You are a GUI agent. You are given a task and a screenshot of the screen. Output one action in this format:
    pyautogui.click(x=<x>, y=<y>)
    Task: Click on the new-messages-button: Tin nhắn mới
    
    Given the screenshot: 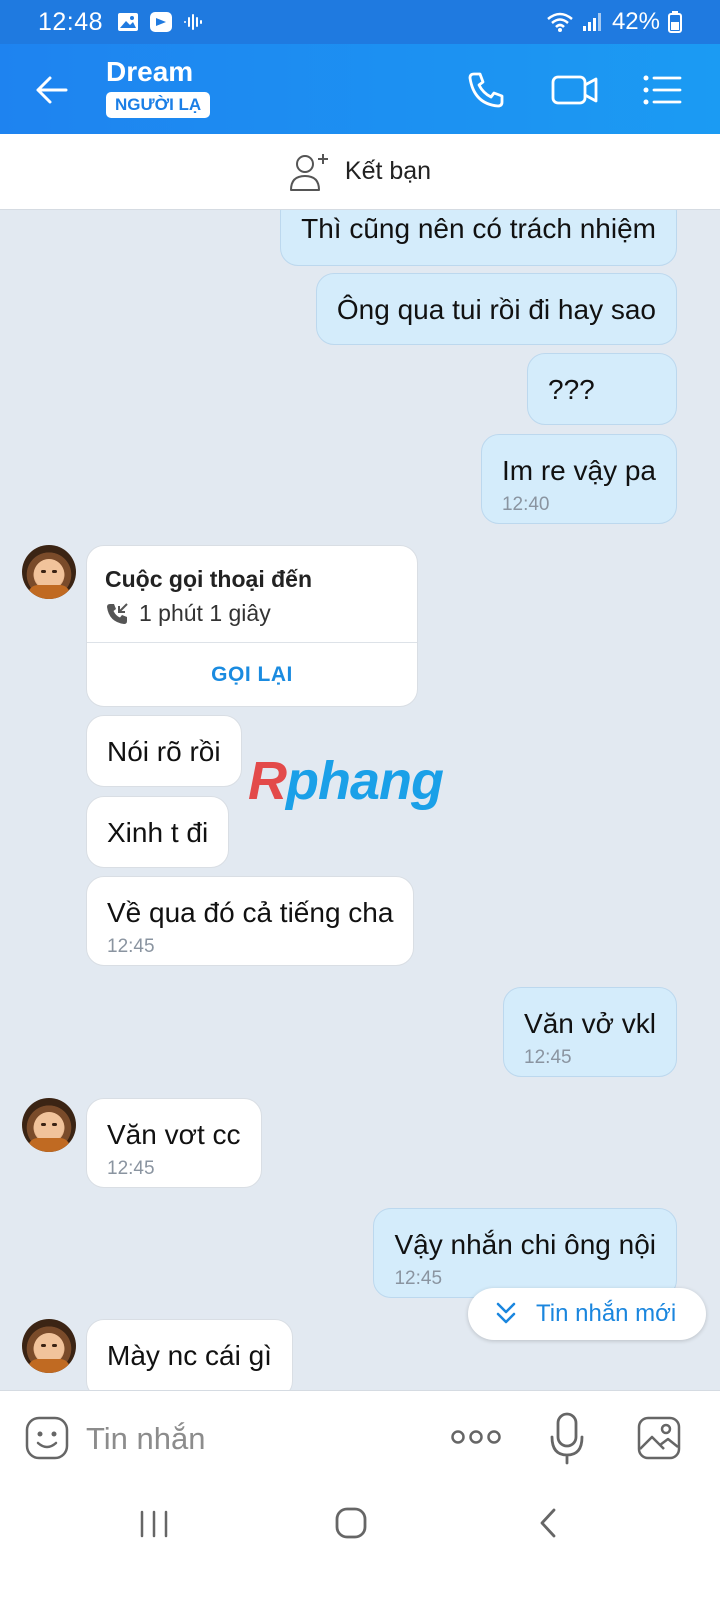 What is the action you would take?
    pyautogui.click(x=587, y=1314)
    